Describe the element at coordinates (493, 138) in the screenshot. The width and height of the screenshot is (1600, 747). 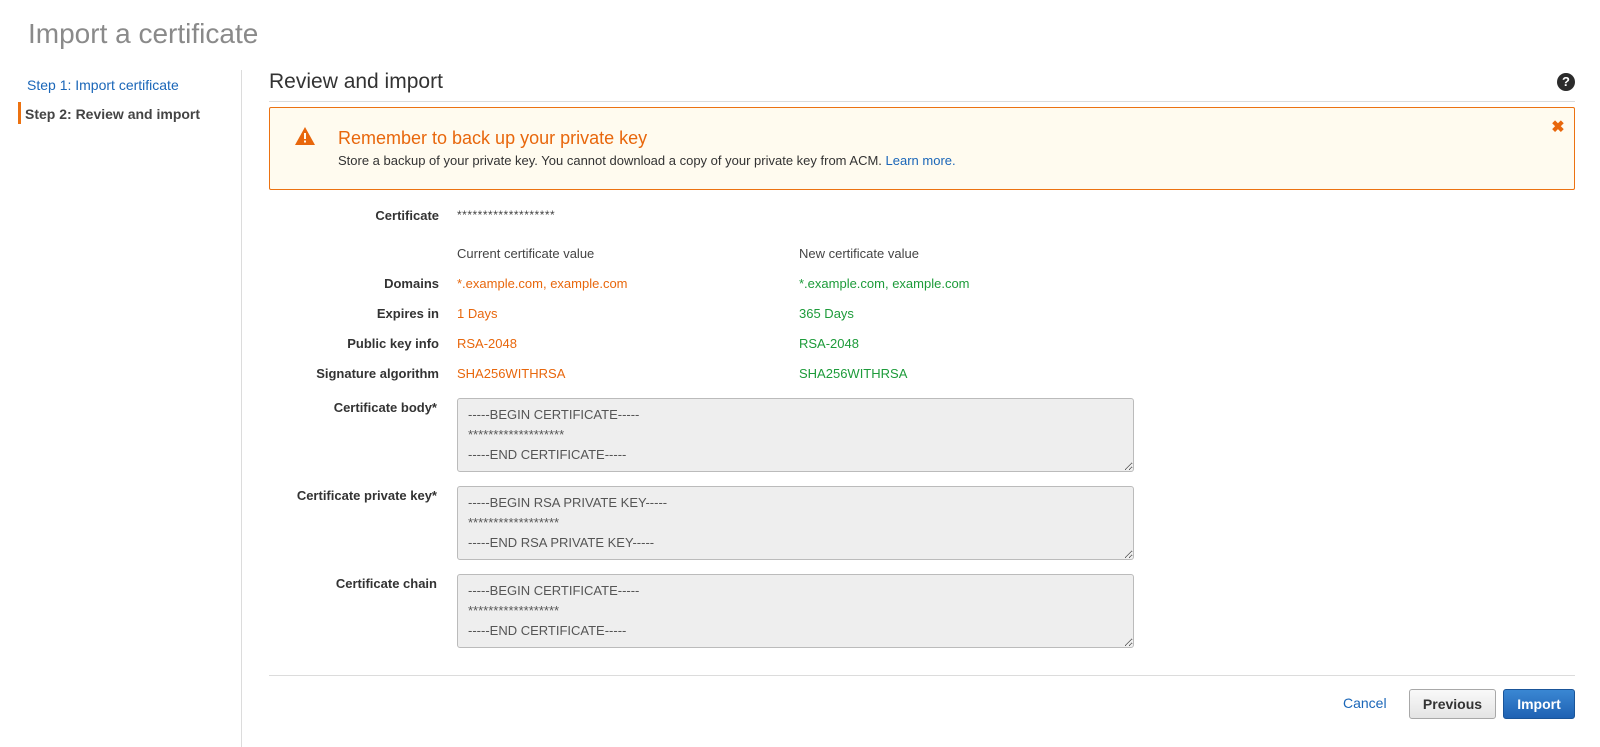
I see `alert-title: Remember to back up your private key` at that location.